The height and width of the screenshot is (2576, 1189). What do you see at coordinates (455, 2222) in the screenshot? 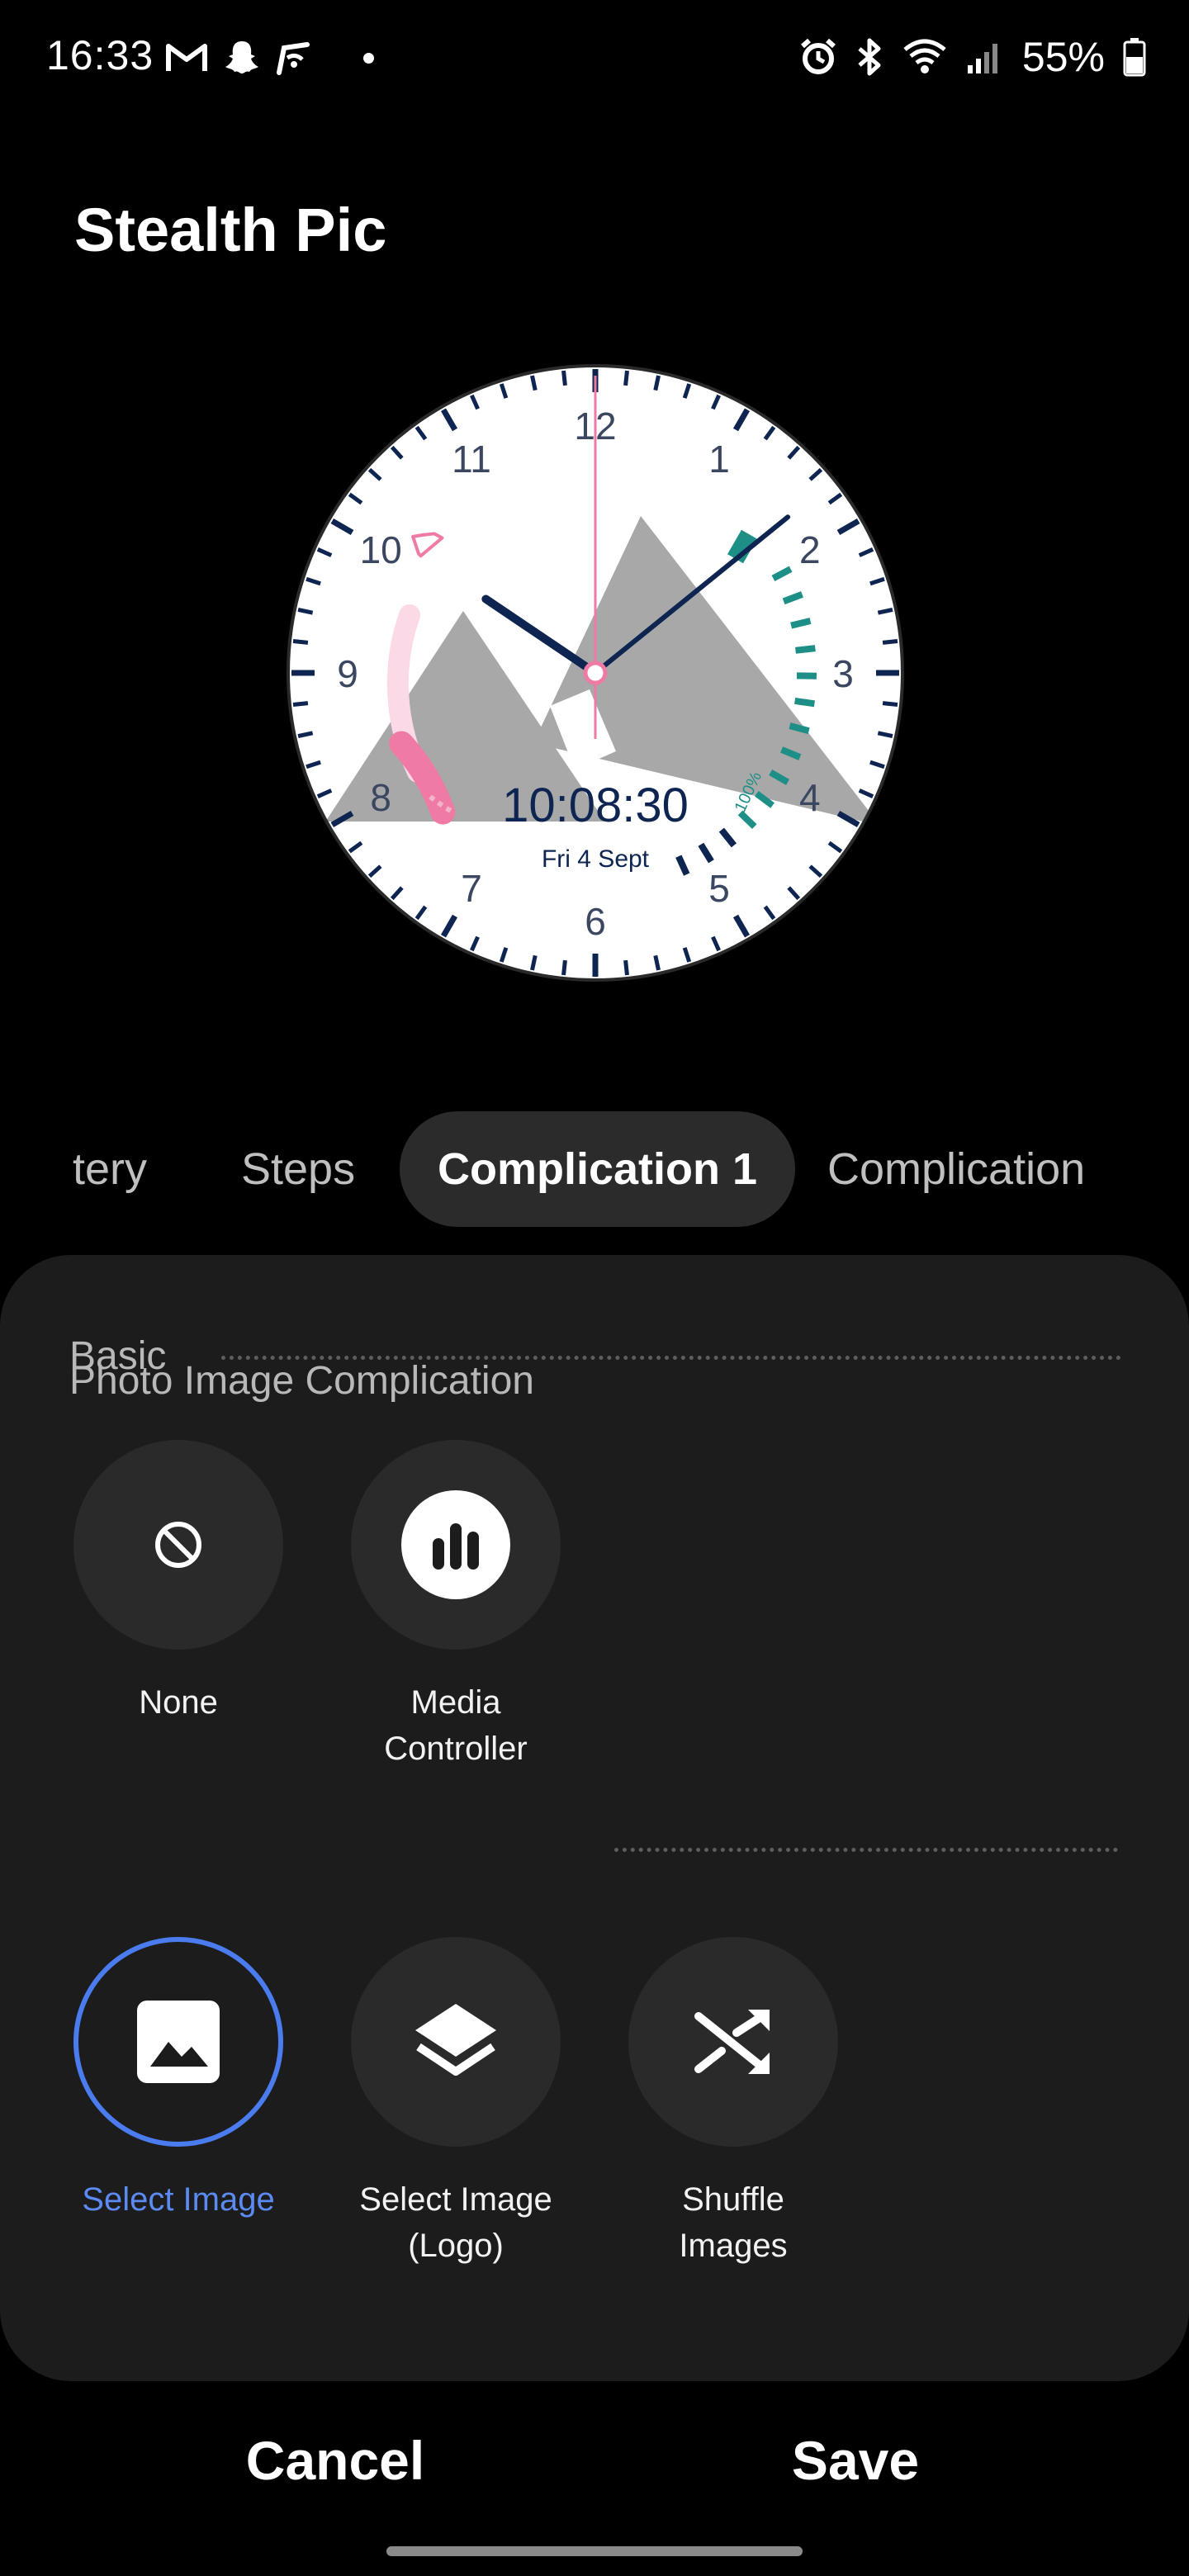
I see `option-logo-label: Select Image (Logo)` at bounding box center [455, 2222].